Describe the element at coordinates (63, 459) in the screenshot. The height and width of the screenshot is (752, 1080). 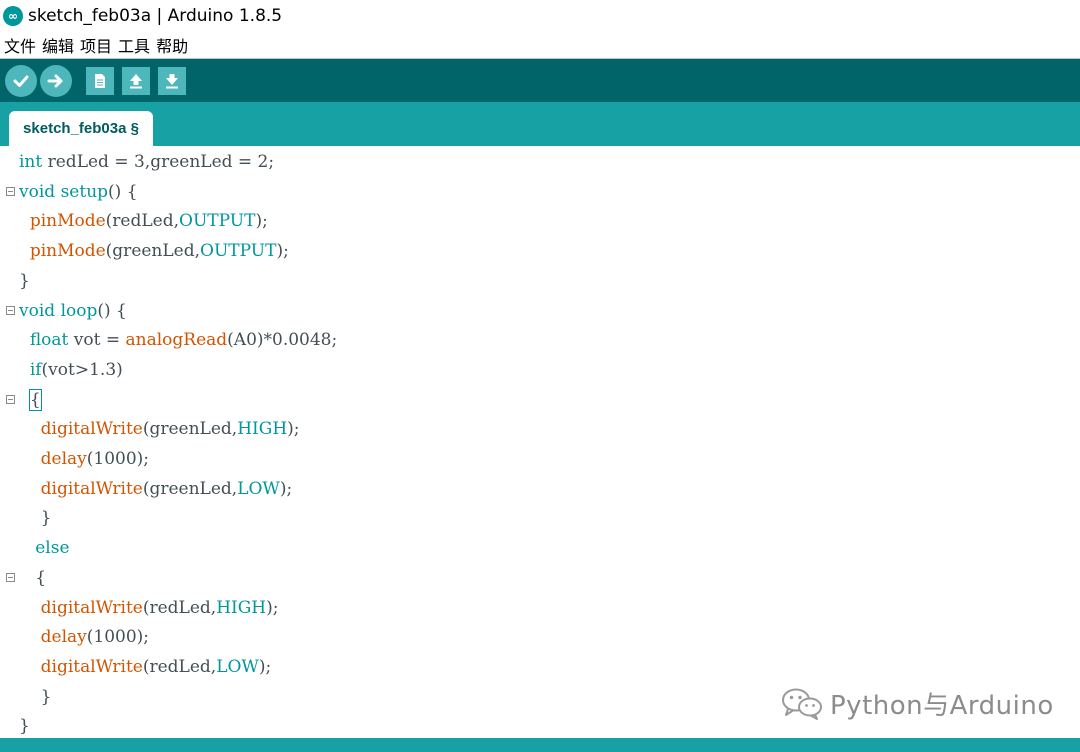
I see `code-token: delay` at that location.